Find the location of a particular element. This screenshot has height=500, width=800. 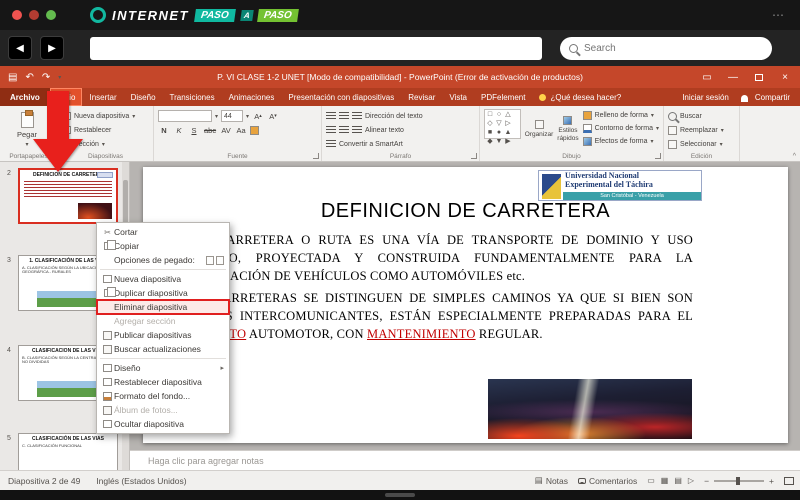

tab-animaciones: Animaciones is located at coordinates (252, 97).